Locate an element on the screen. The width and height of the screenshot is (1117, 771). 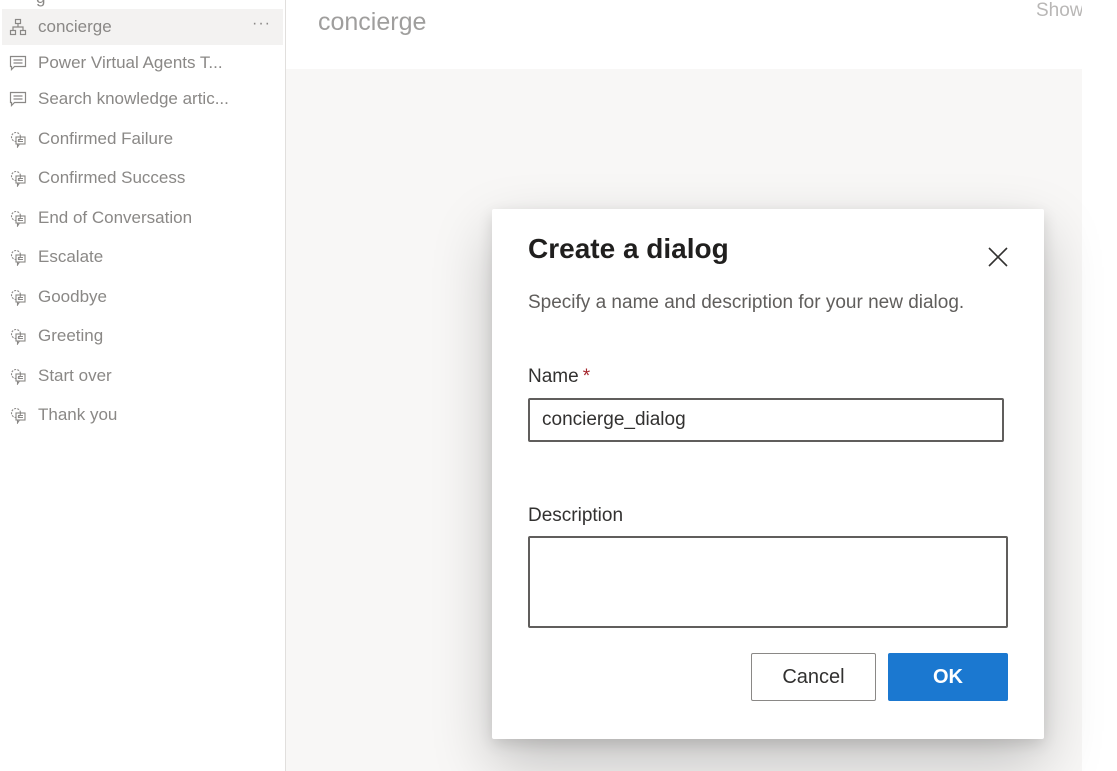
sidebar-item-end-of-conversation: End of Conversation is located at coordinates (142, 218).